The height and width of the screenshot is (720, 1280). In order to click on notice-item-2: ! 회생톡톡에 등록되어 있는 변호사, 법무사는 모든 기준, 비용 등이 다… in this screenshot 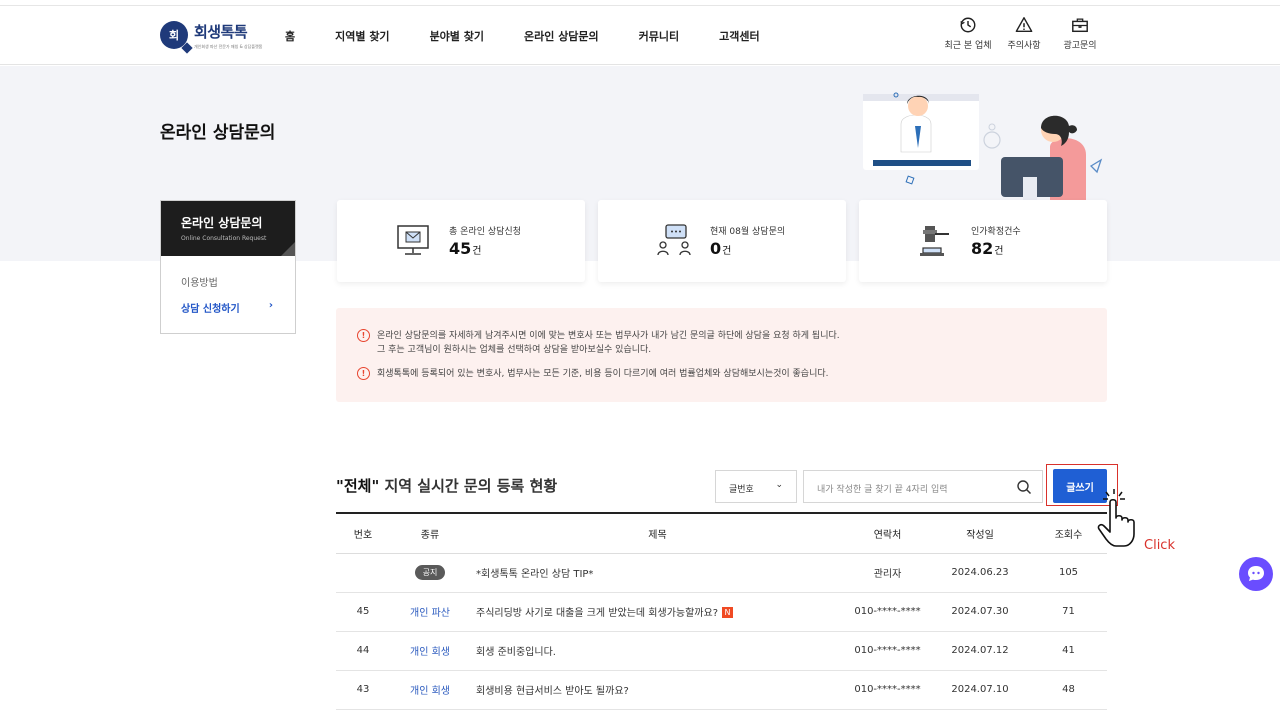, I will do `click(593, 374)`.